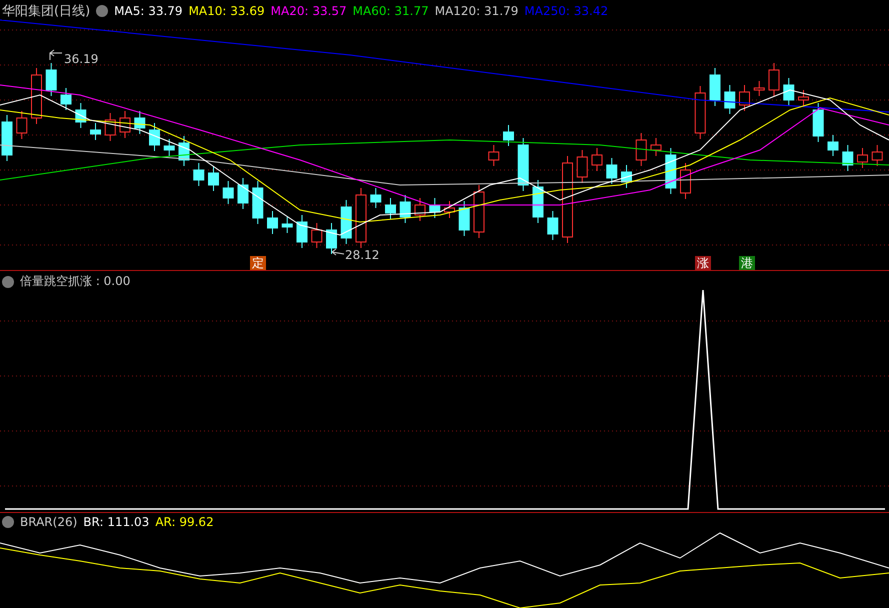 The height and width of the screenshot is (608, 889). Describe the element at coordinates (308, 11) in the screenshot. I see `indicator-value: MA20: 33.57` at that location.